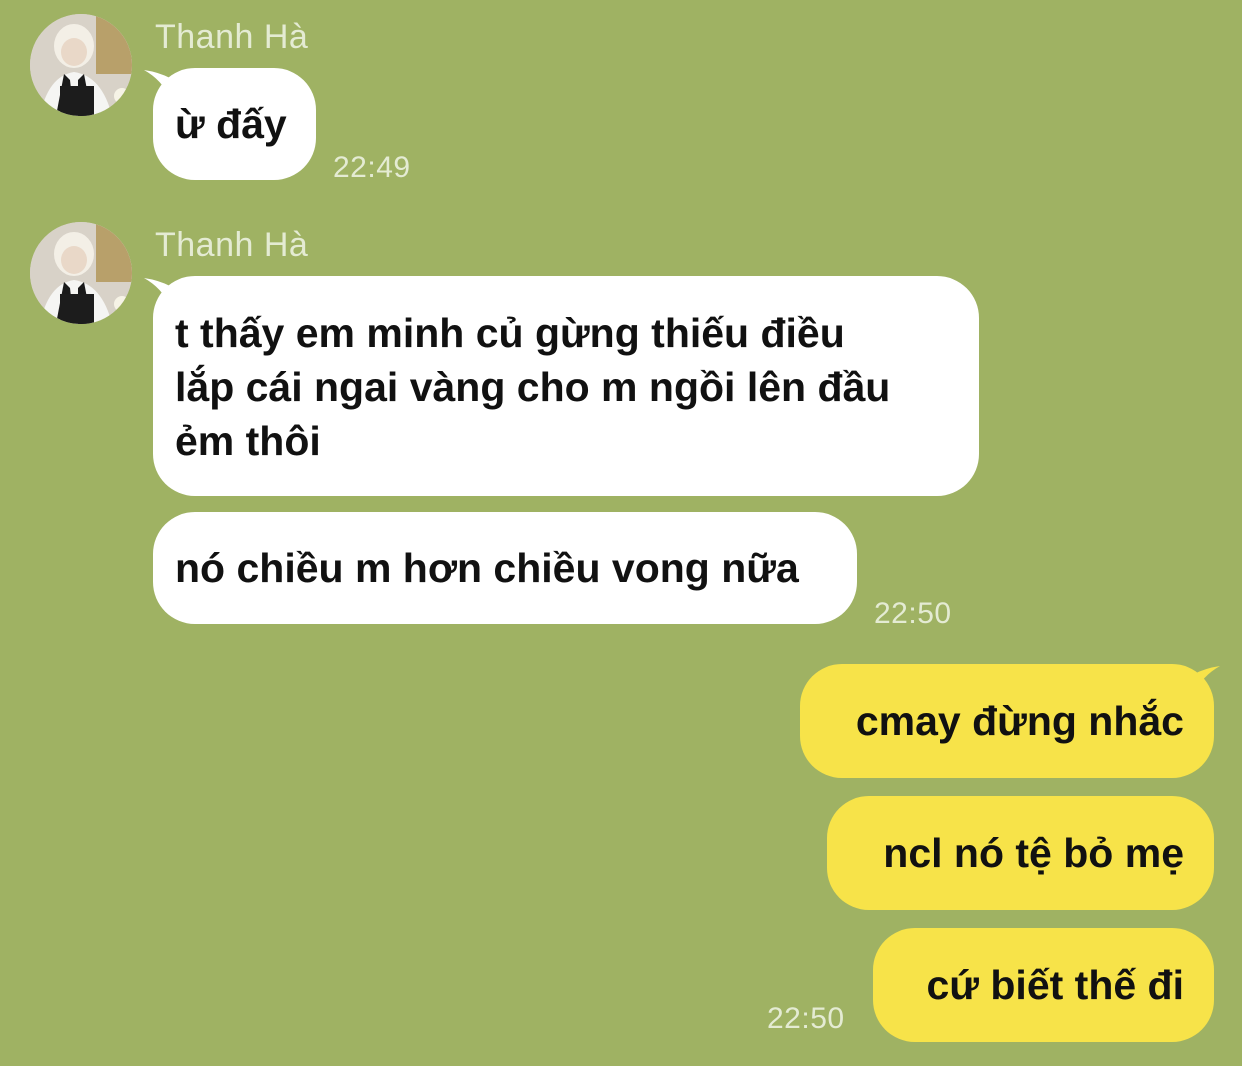 The height and width of the screenshot is (1066, 1242). Describe the element at coordinates (234, 124) in the screenshot. I see `message-bubble: ừ đấy` at that location.